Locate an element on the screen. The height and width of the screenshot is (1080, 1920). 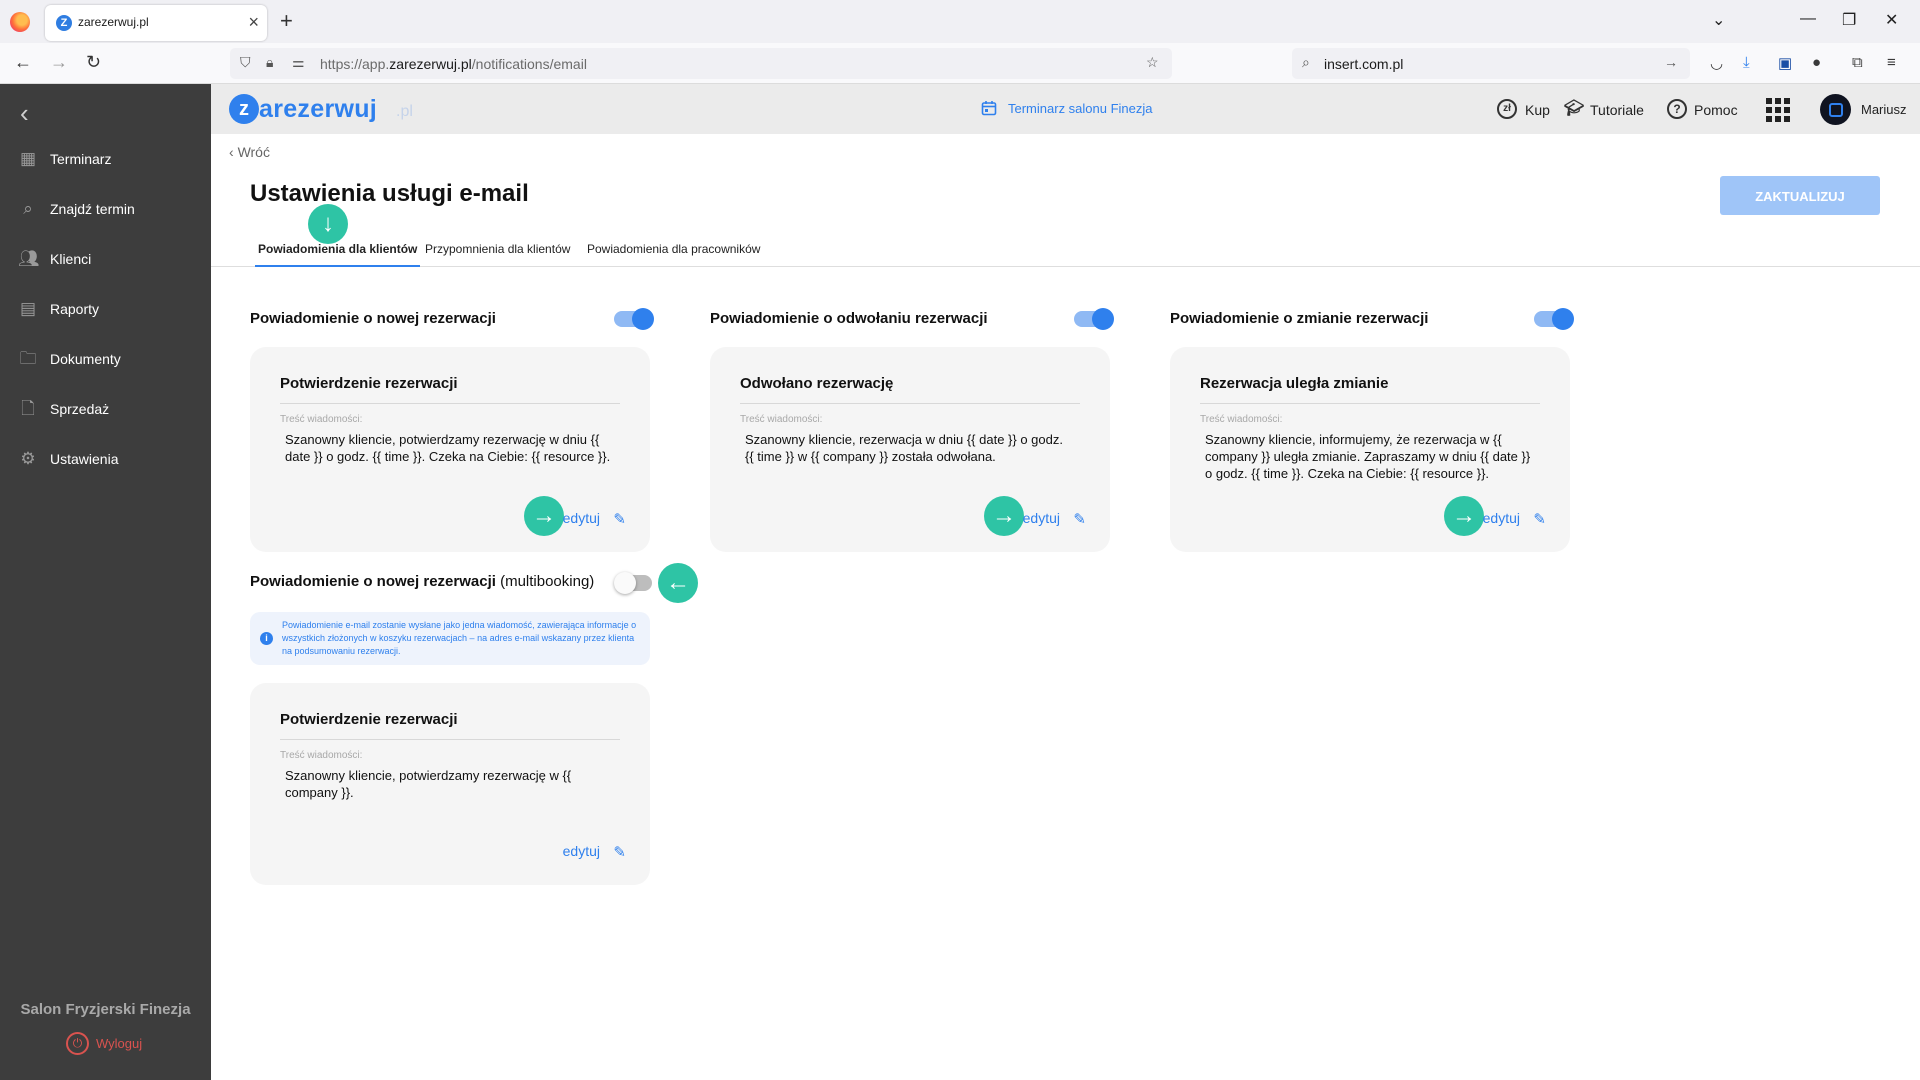
tutorials-label: Tutoriale is located at coordinates (1617, 110).